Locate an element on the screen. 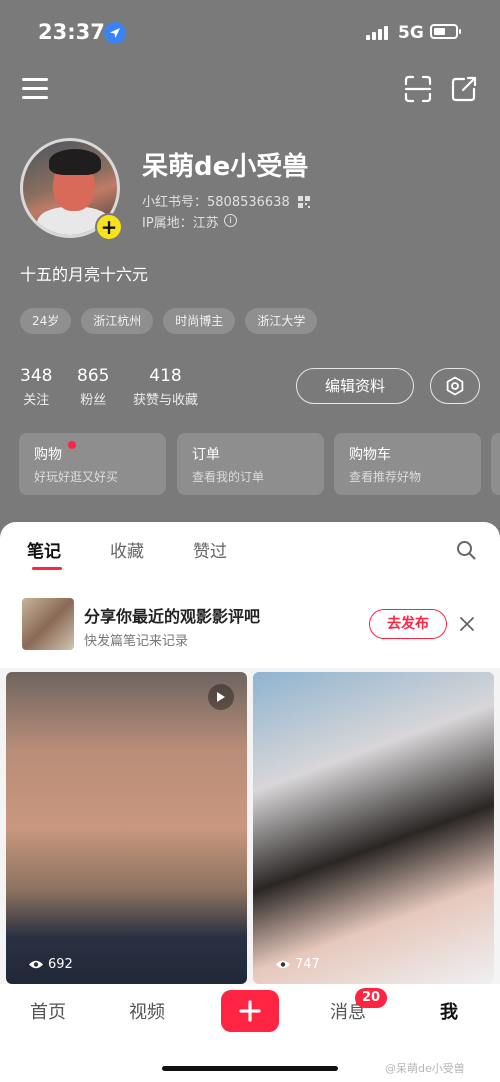 The height and width of the screenshot is (1082, 500). post-button is located at coordinates (250, 1011).